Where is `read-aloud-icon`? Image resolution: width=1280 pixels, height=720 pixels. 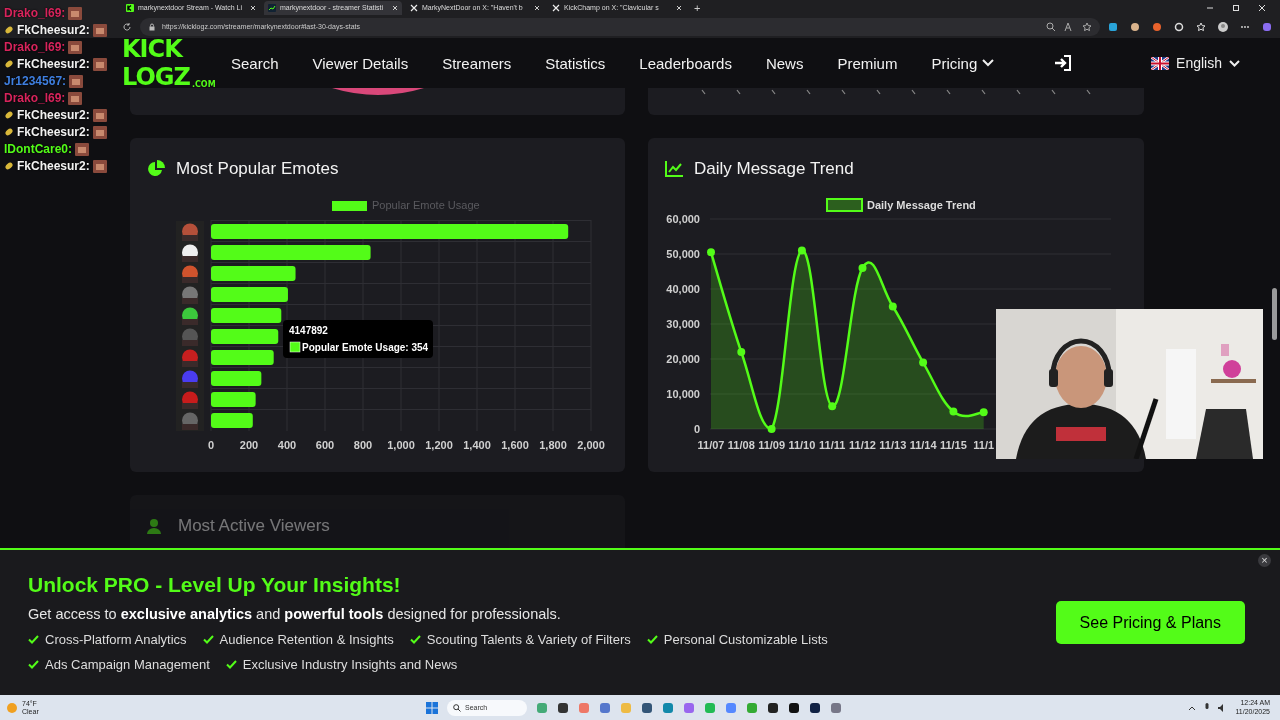 read-aloud-icon is located at coordinates (1069, 26).